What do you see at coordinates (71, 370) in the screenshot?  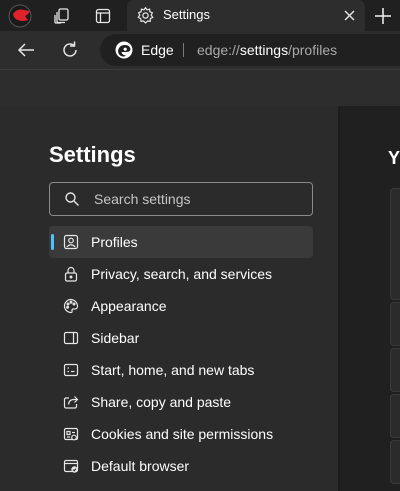 I see `home-tabs-icon` at bounding box center [71, 370].